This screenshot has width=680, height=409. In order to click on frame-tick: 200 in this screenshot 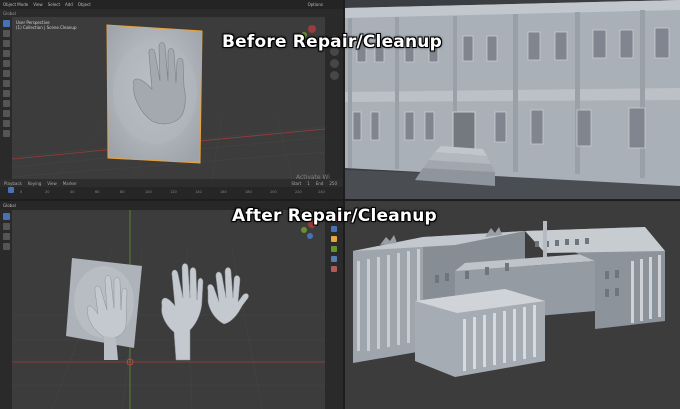, I will do `click(273, 192)`.